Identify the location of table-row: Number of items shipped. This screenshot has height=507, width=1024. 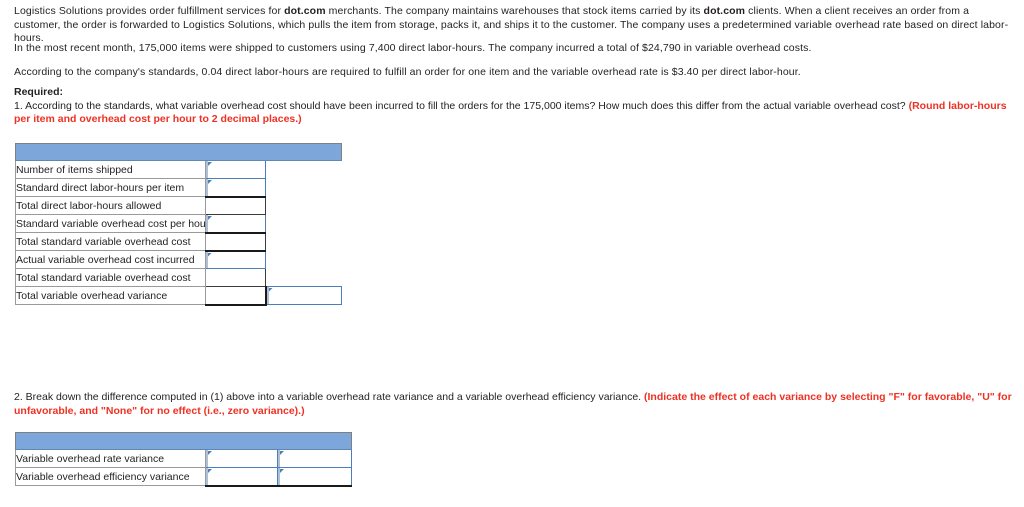
(178, 169).